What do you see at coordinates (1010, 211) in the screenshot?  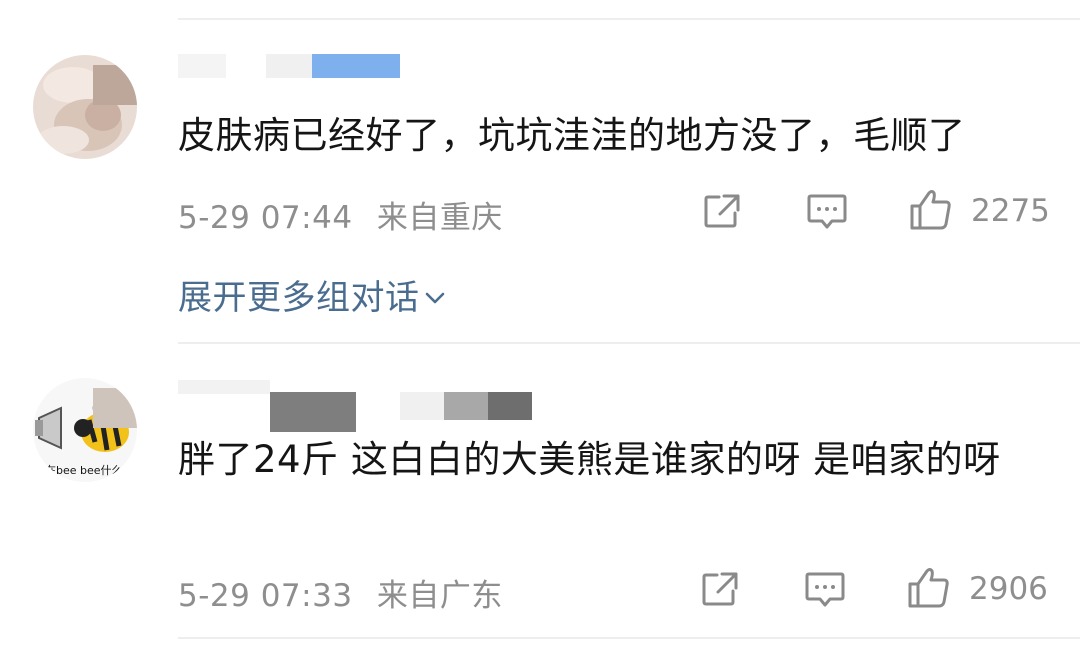 I see `like-count: 2275` at bounding box center [1010, 211].